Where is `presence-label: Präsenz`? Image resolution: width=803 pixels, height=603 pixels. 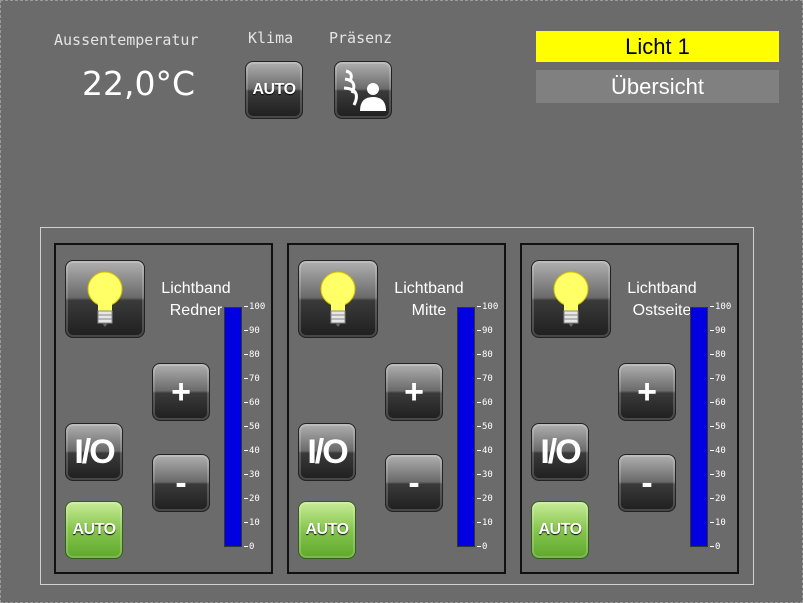 presence-label: Präsenz is located at coordinates (361, 38).